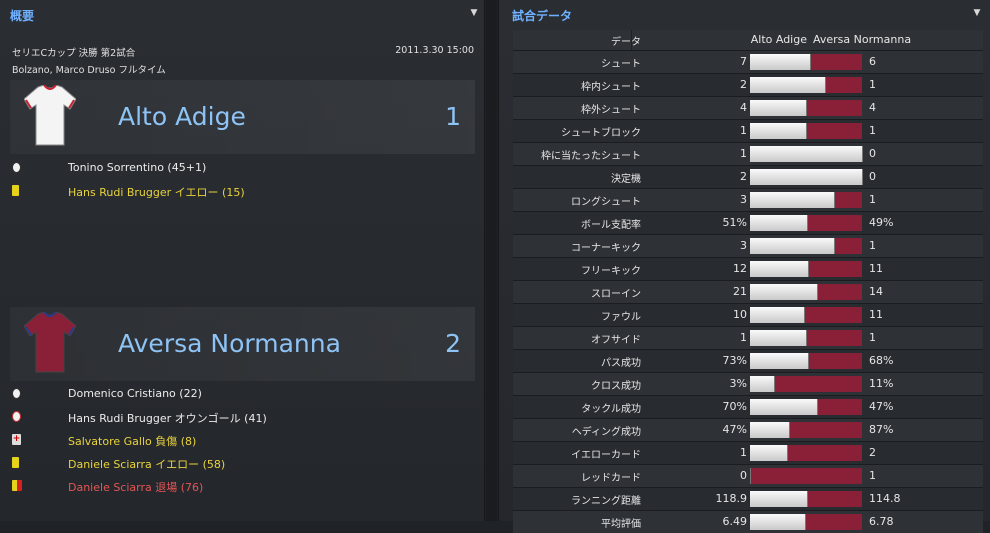 The width and height of the screenshot is (990, 533). I want to click on stat-label: パス成功, so click(621, 363).